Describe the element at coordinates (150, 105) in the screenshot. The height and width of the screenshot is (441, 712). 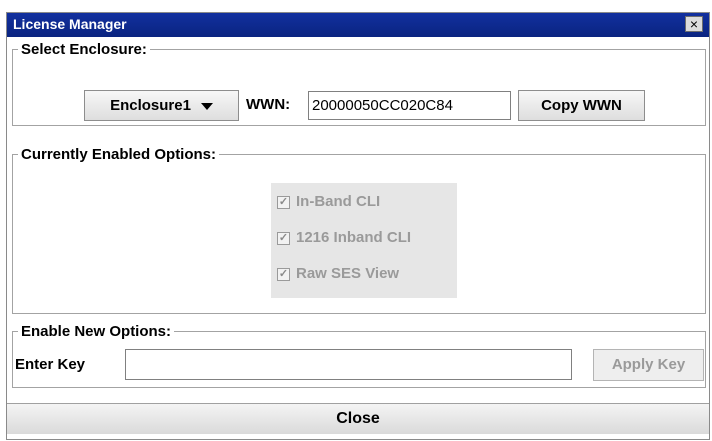
I see `enclosure-dropdown-value: Enclosure1` at that location.